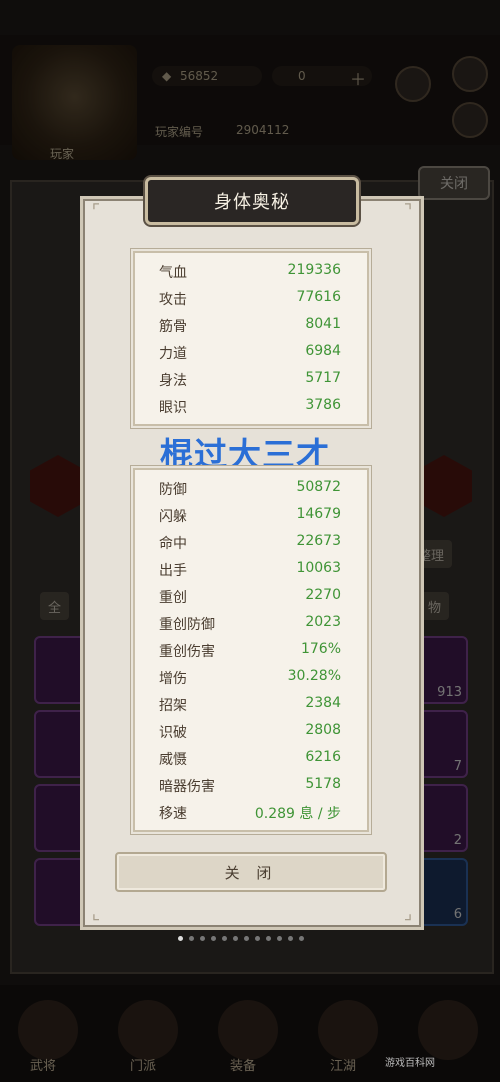 This screenshot has height=1082, width=500. I want to click on tab-item: 物, so click(435, 606).